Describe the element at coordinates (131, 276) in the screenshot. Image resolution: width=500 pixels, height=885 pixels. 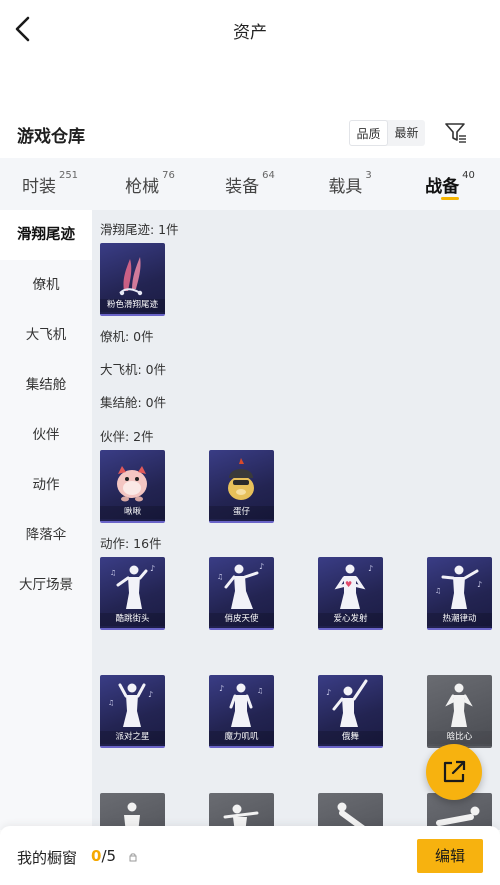
I see `glide-trail-art` at that location.